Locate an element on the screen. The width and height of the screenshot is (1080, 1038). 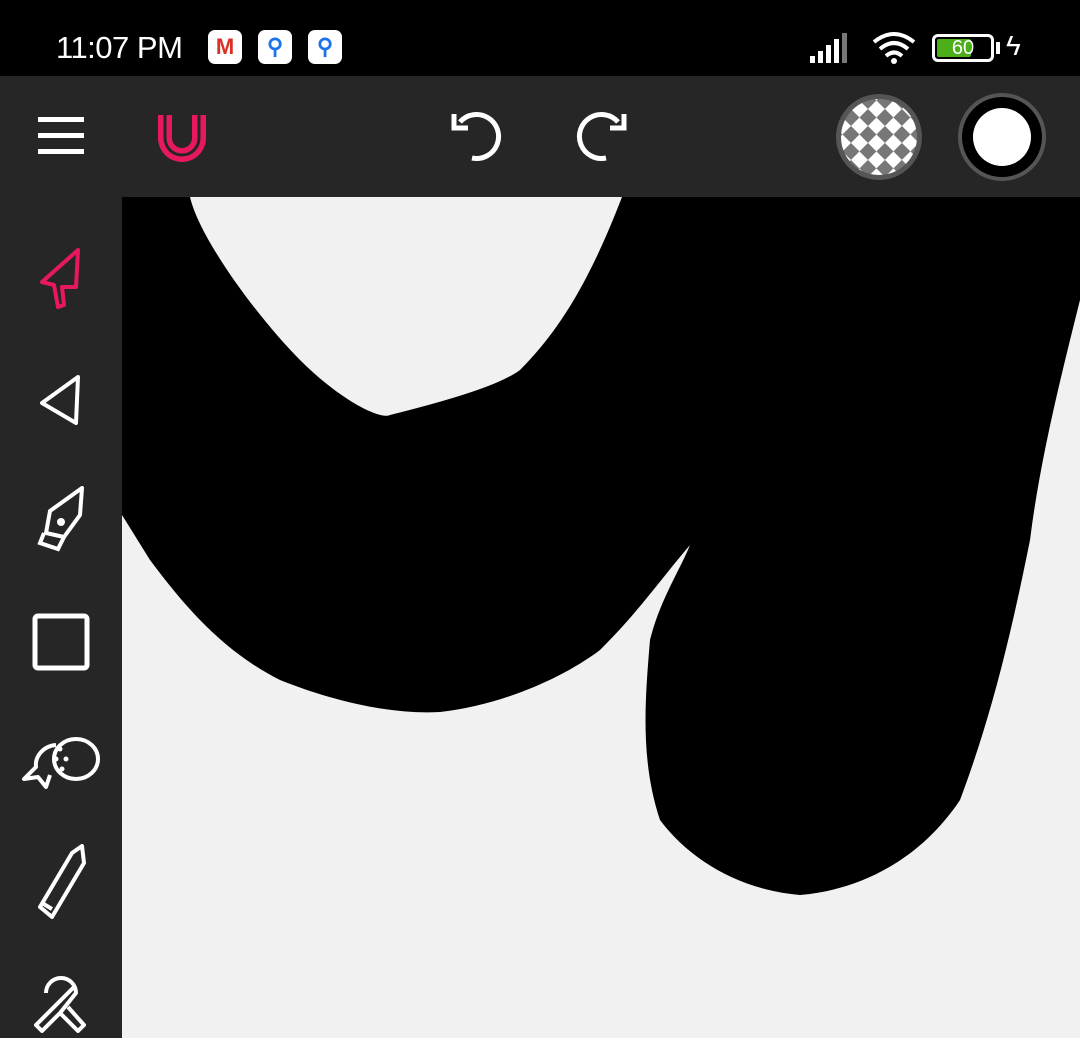
menu-icon is located at coordinates (61, 135).